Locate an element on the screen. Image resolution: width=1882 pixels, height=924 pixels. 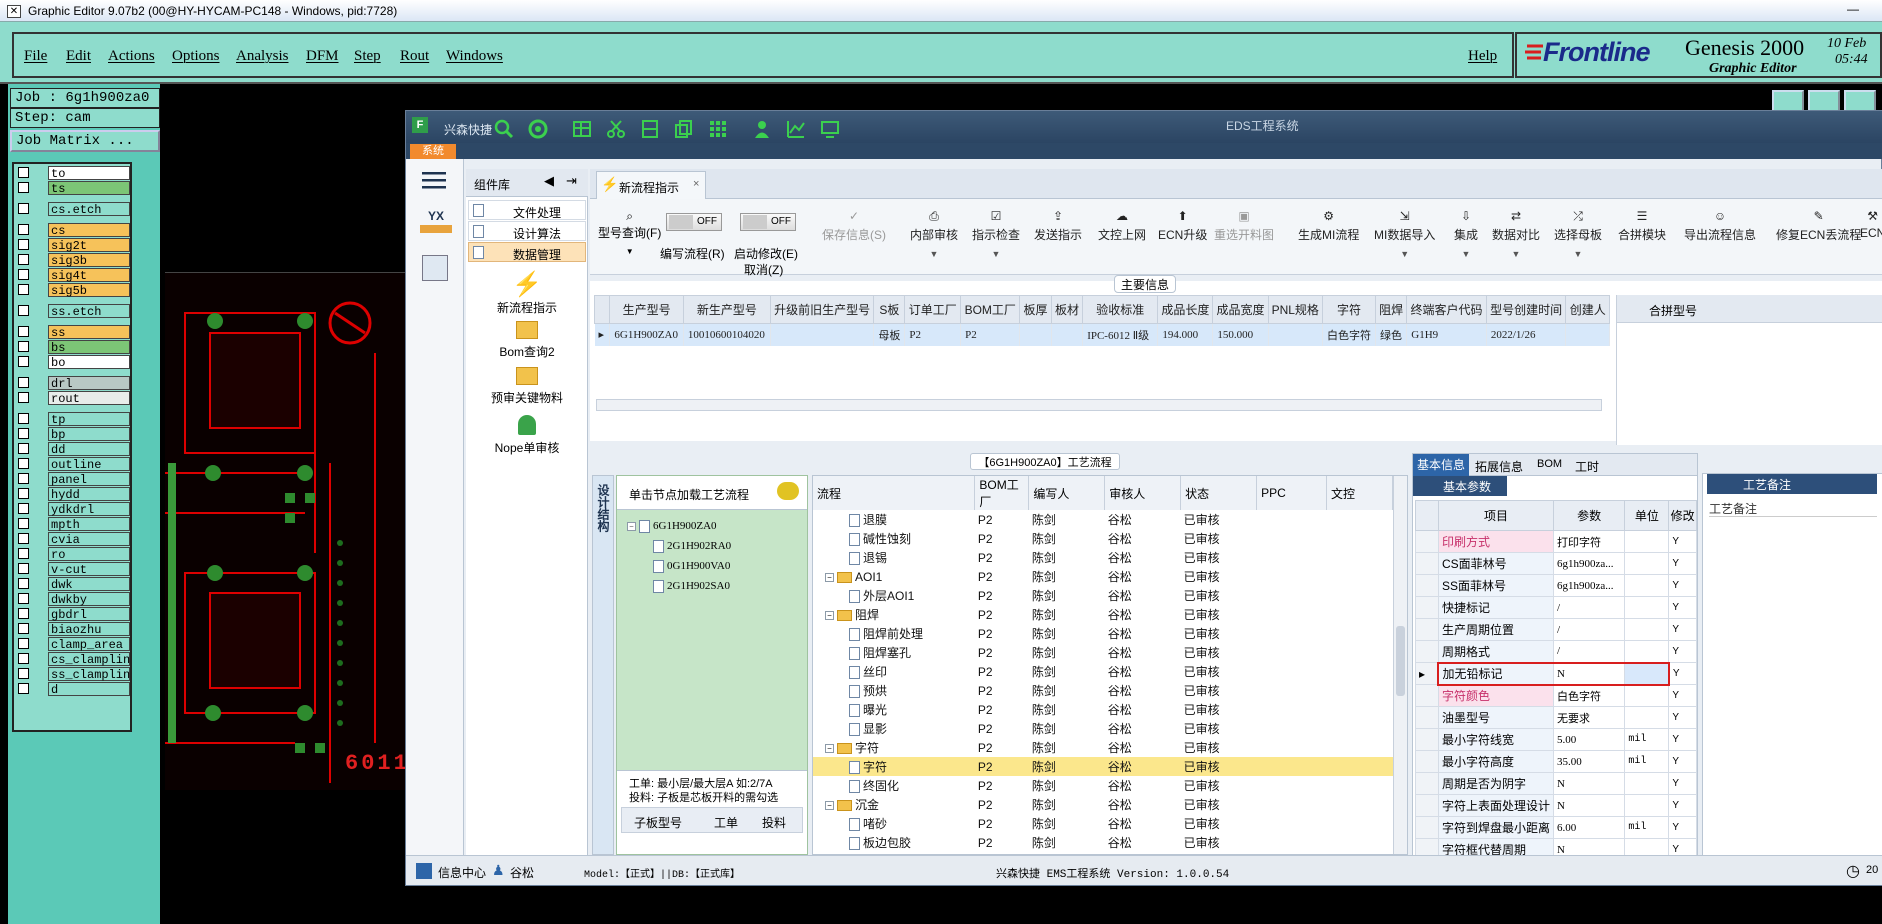
param-row: 字符颜色 白色字符 Y is located at coordinates (1556, 695).